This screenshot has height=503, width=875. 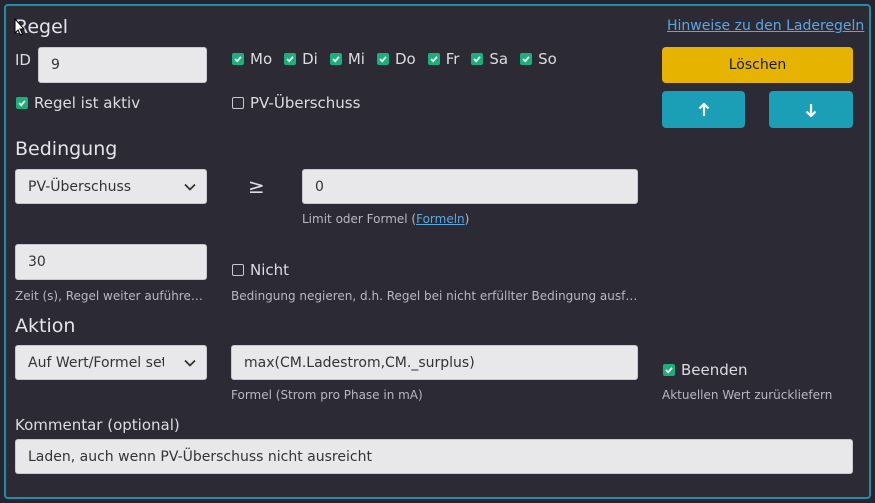 What do you see at coordinates (443, 59) in the screenshot?
I see `day-fr: Fr` at bounding box center [443, 59].